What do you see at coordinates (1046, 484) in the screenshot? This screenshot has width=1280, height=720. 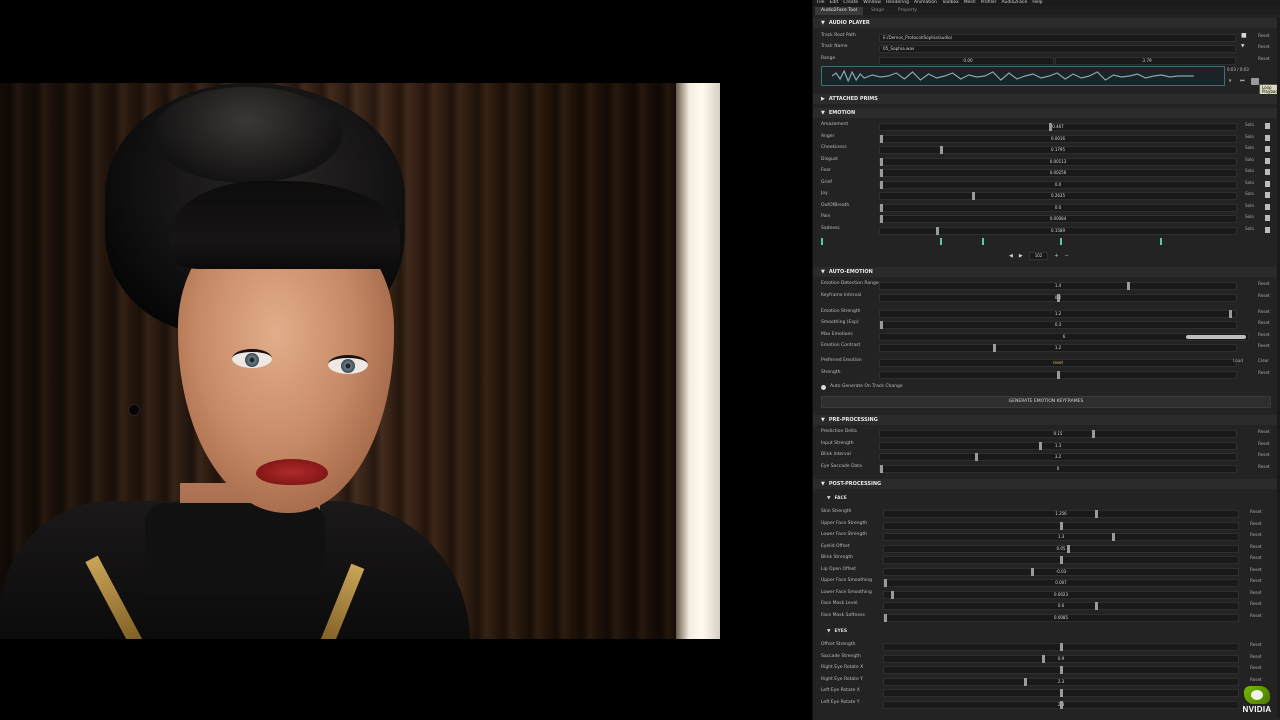 I see `section-post-processing: ▼ POST-PROCESSING` at bounding box center [1046, 484].